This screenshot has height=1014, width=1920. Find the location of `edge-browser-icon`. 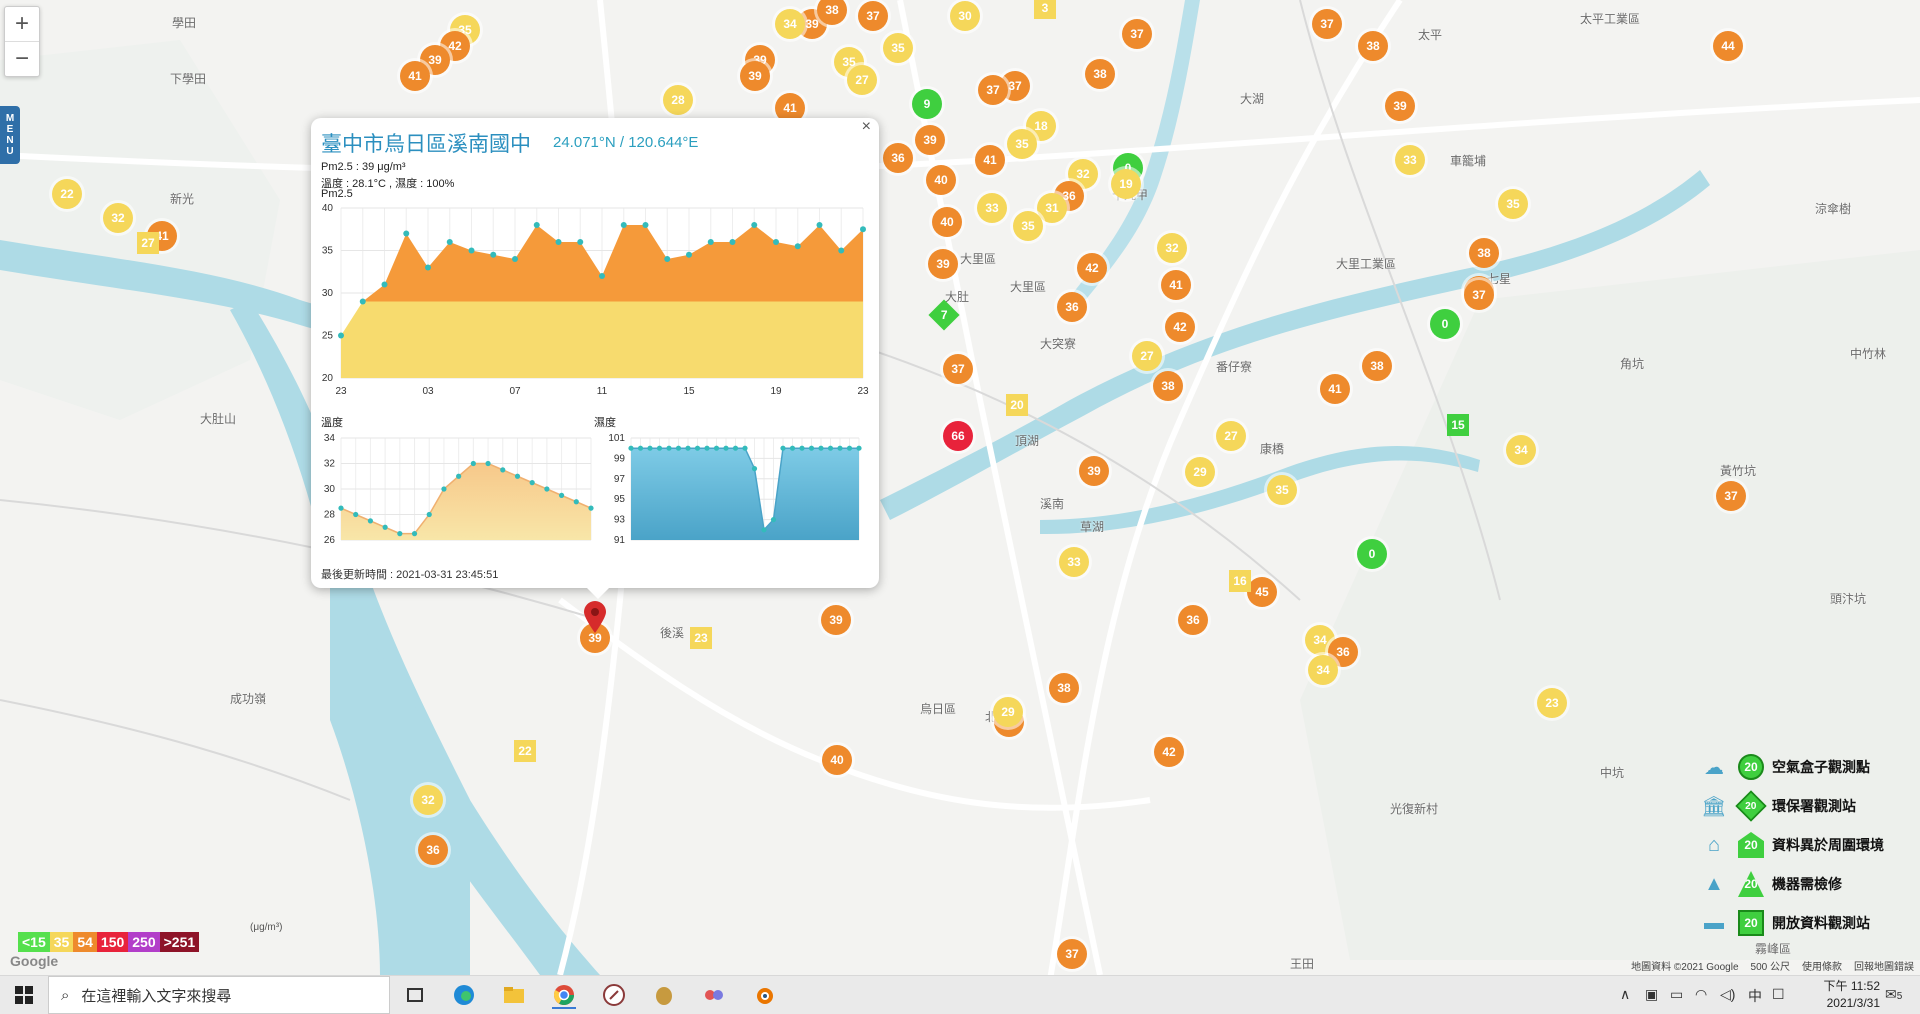

edge-browser-icon is located at coordinates (464, 995).